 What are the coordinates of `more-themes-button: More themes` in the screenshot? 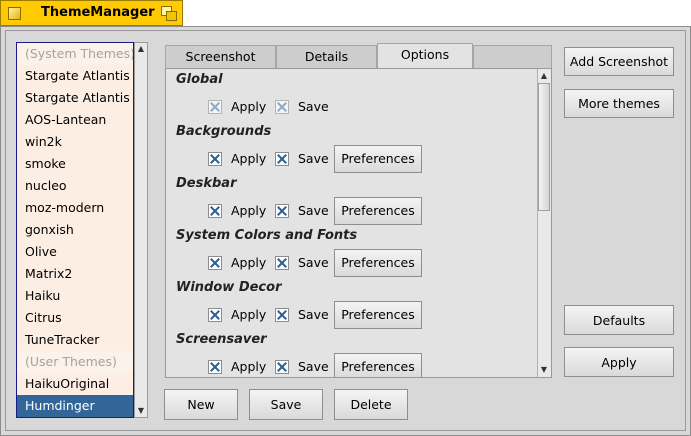 It's located at (619, 103).